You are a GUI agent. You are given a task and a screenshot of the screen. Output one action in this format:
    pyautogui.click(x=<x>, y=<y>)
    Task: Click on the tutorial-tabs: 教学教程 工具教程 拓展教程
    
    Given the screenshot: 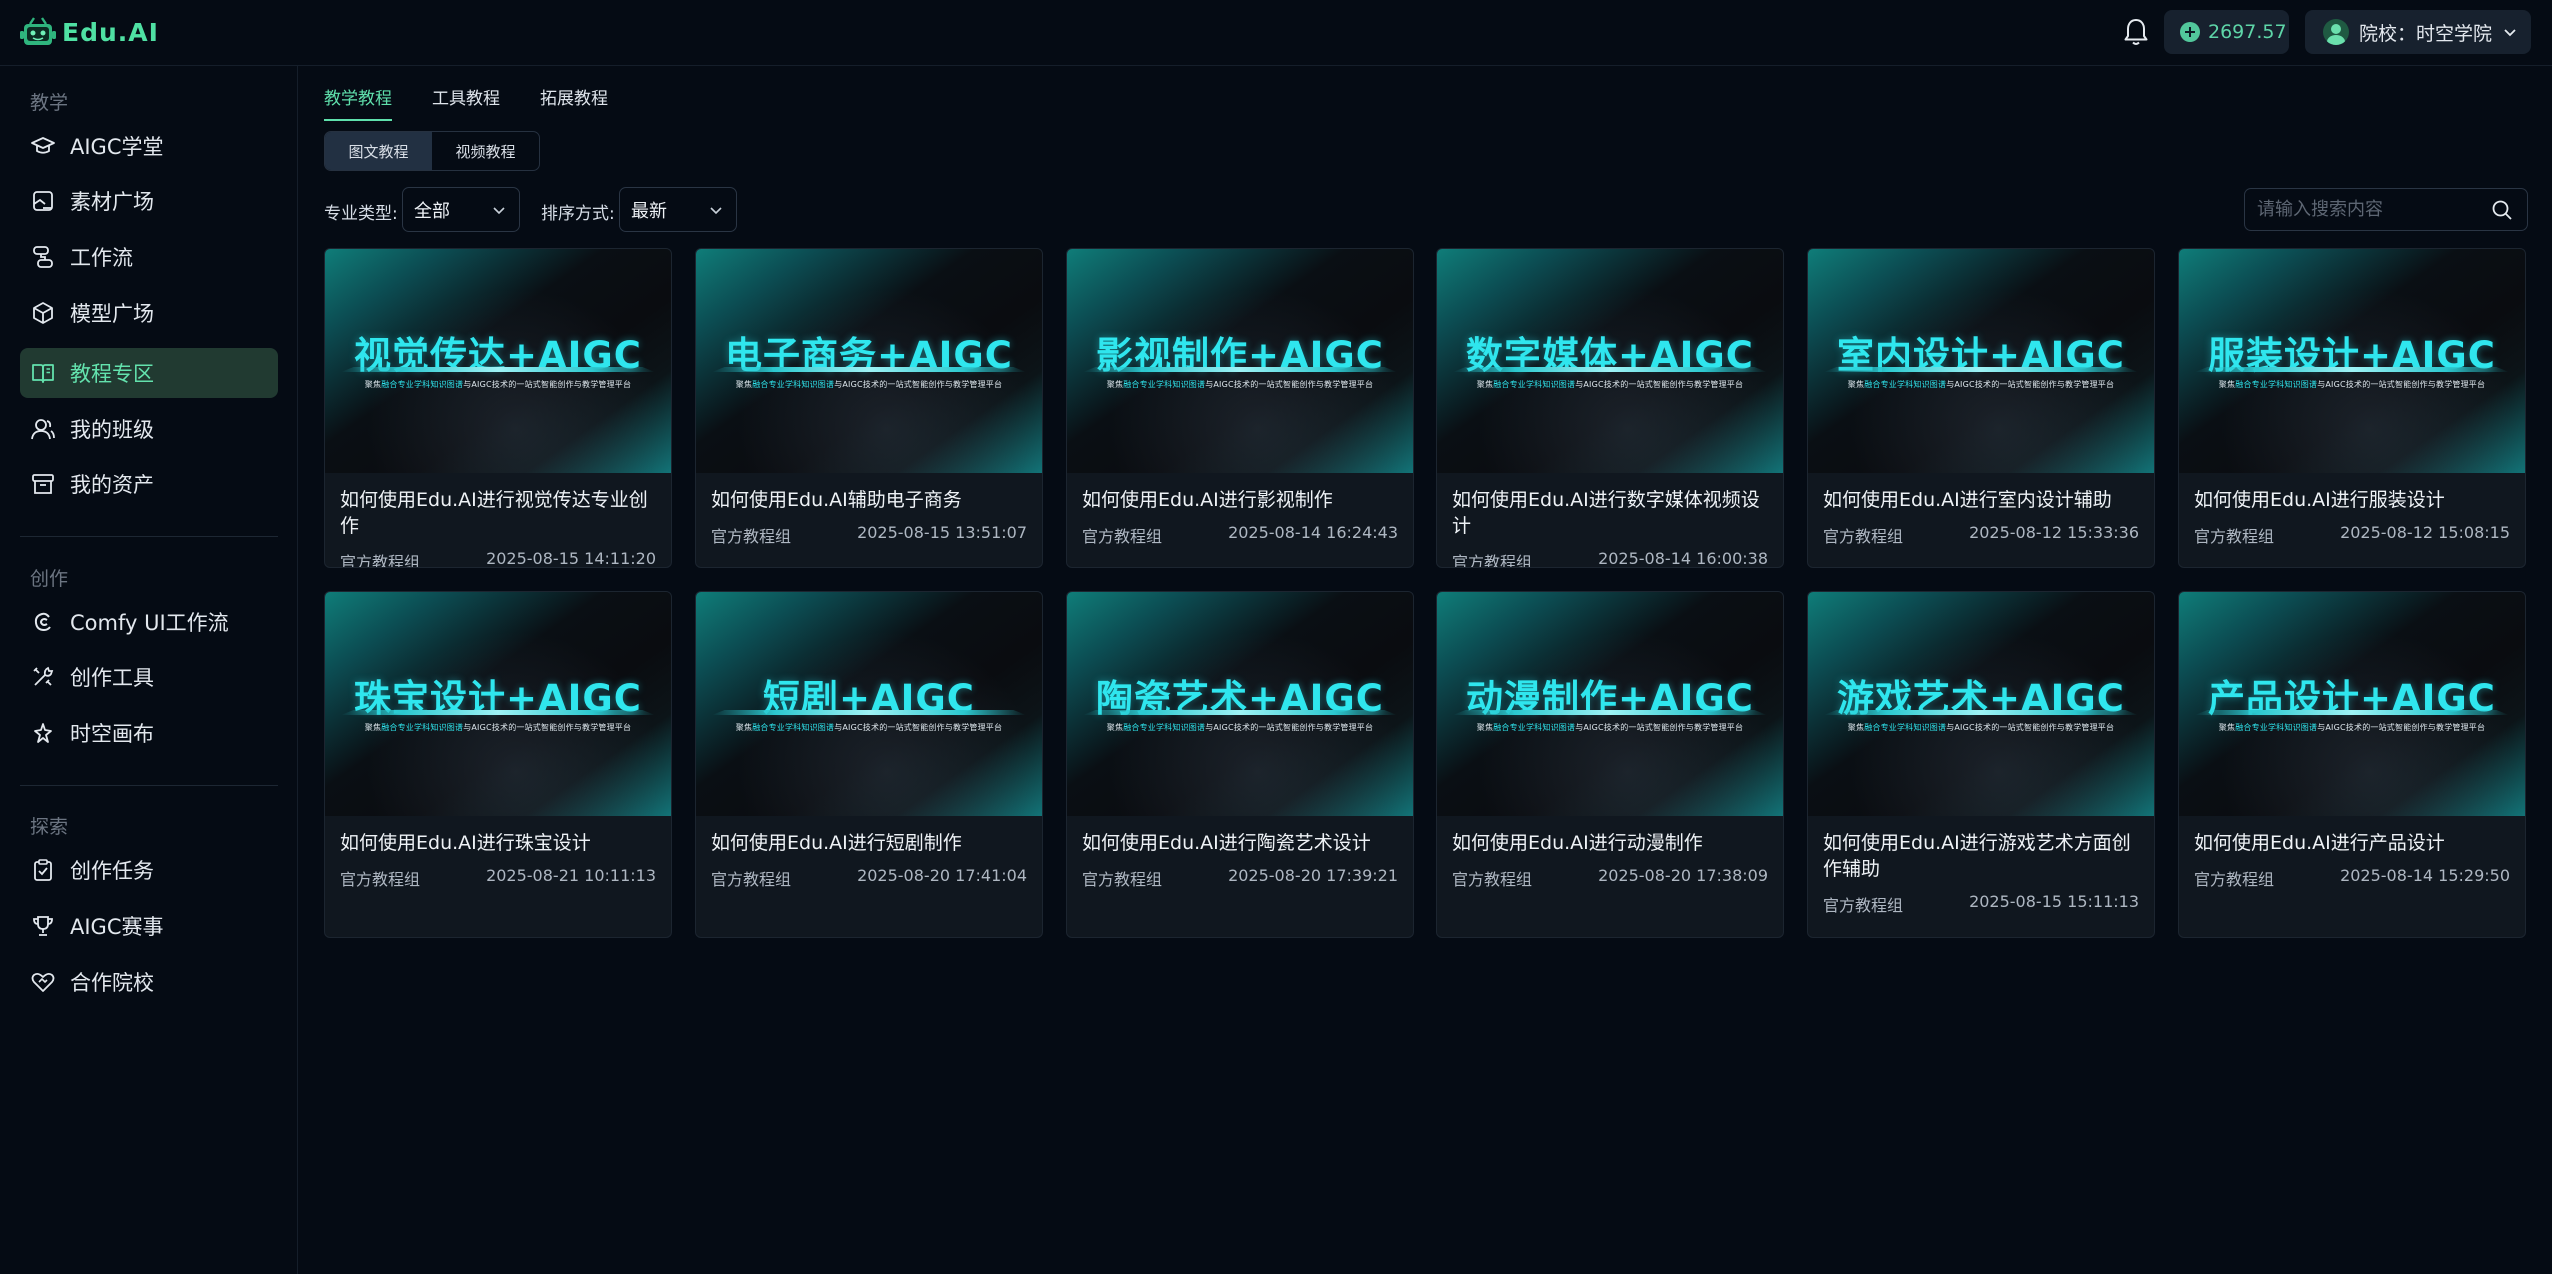 What is the action you would take?
    pyautogui.click(x=466, y=102)
    